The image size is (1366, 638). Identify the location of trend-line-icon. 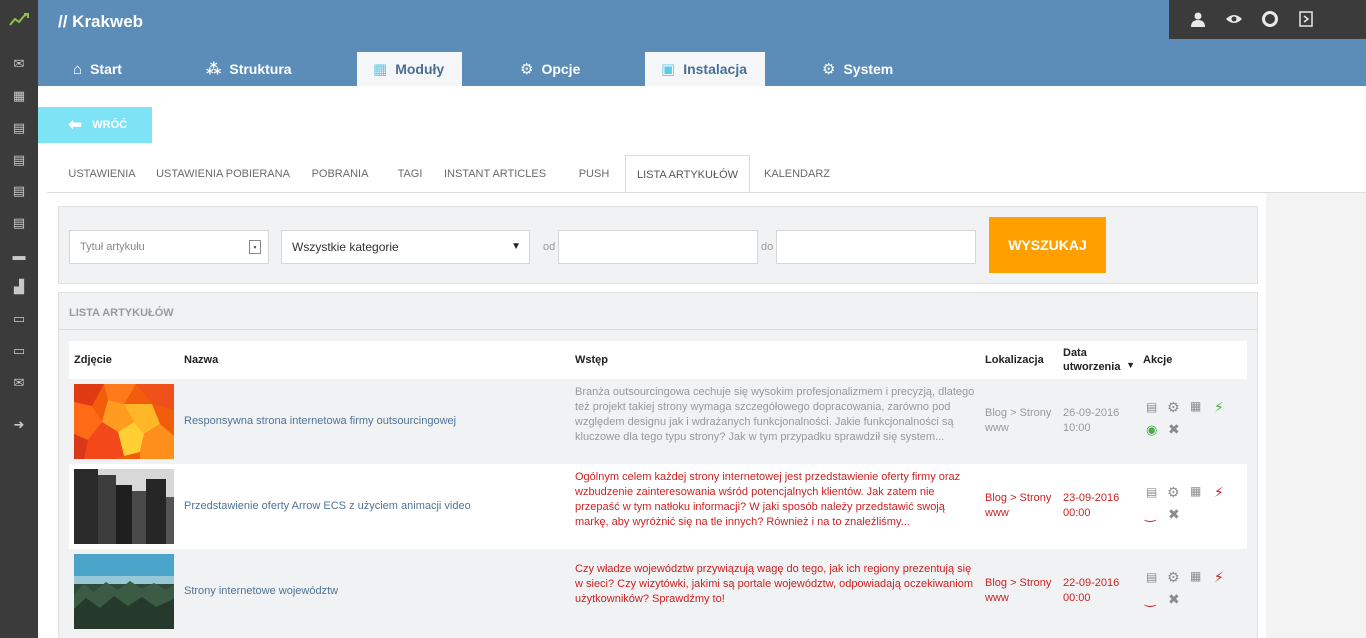
(19, 20).